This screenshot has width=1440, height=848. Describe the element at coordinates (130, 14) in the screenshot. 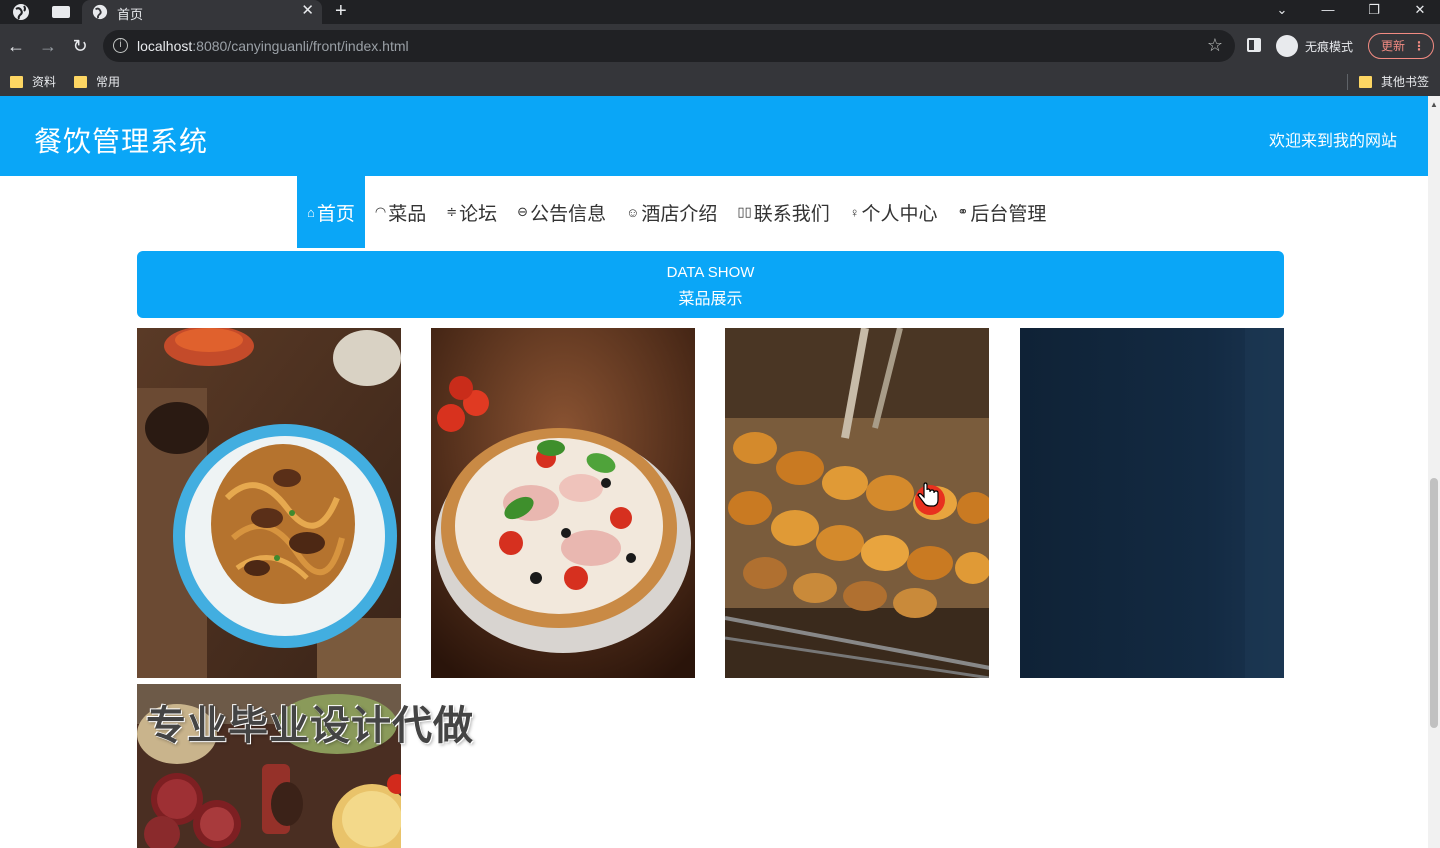

I see `tab-title: 首页` at that location.